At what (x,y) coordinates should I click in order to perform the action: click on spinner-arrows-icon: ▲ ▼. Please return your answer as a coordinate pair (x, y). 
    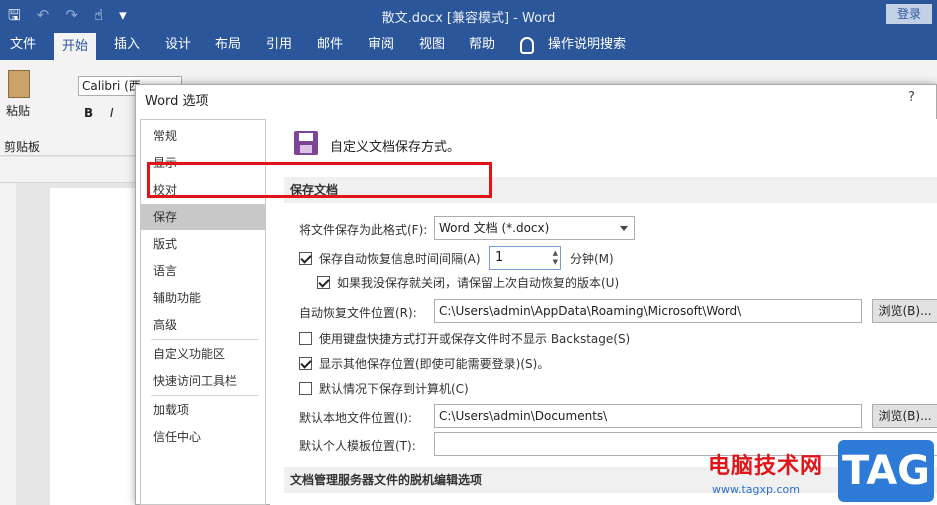
    Looking at the image, I should click on (555, 258).